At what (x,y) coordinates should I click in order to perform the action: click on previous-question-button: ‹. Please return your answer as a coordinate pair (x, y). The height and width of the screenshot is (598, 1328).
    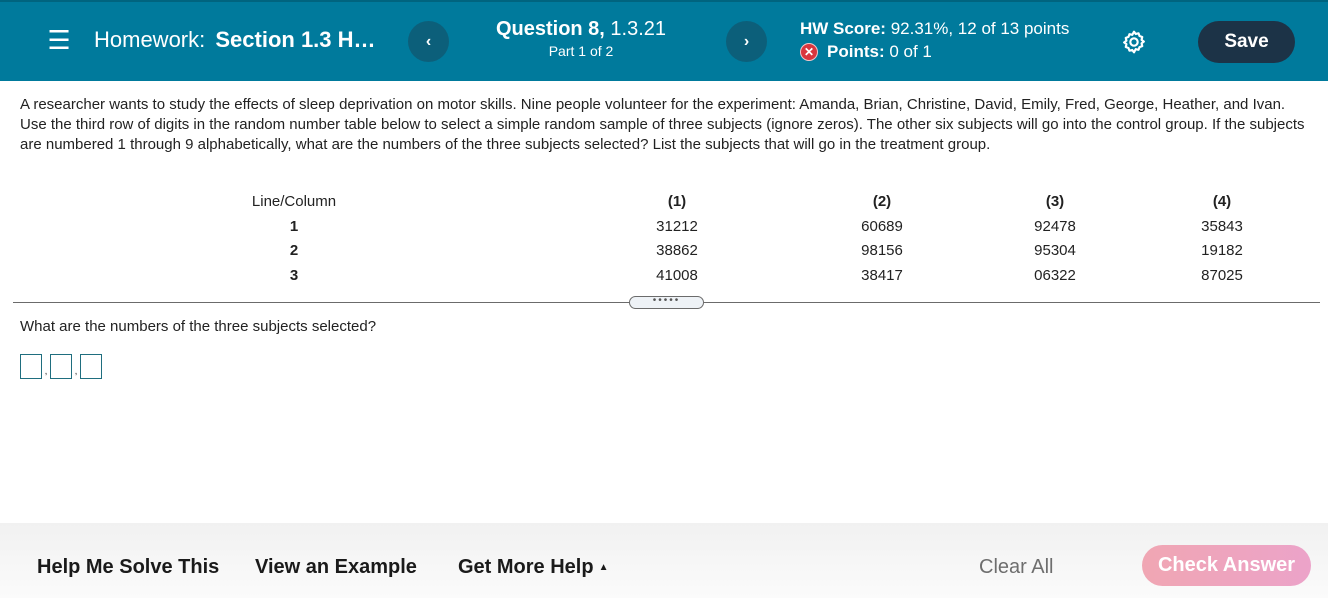
    Looking at the image, I should click on (428, 41).